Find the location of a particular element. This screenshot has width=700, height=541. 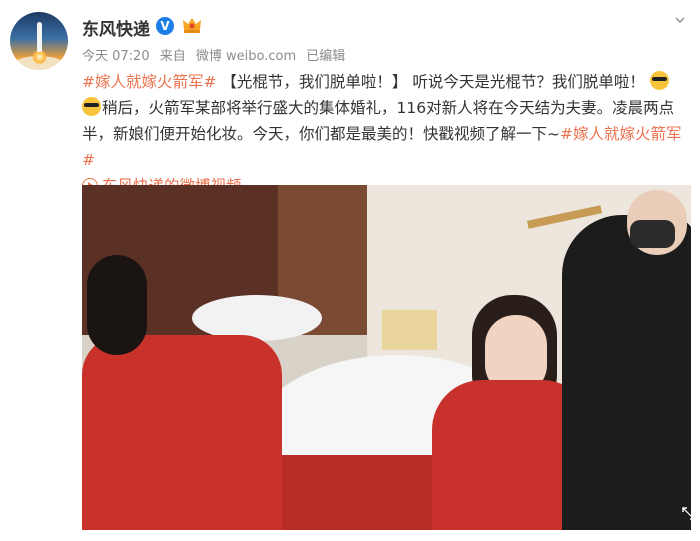

expand-icon is located at coordinates (688, 513).